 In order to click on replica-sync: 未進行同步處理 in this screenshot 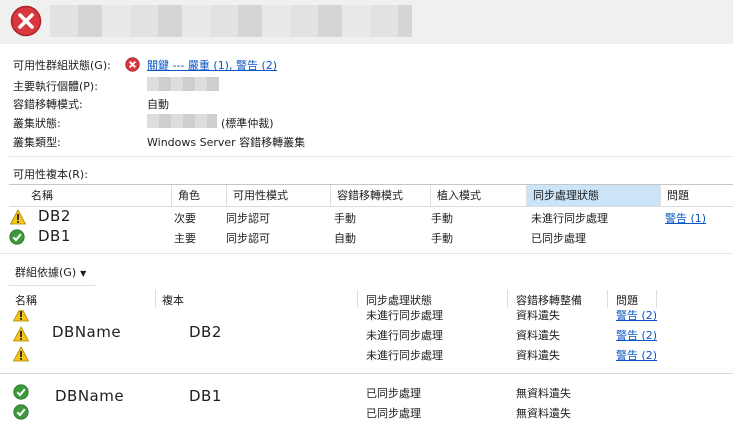, I will do `click(569, 218)`.